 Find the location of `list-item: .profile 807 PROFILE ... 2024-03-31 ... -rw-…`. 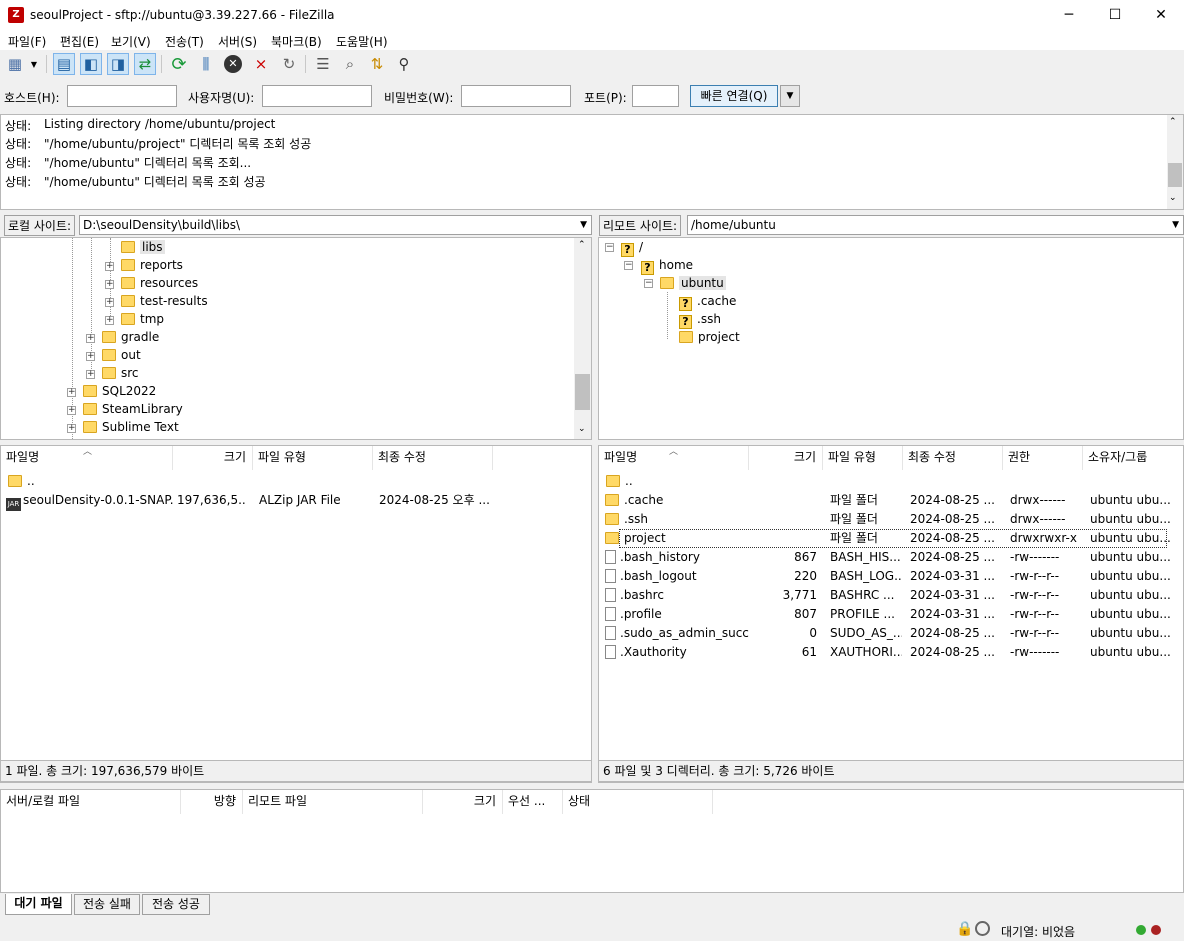

list-item: .profile 807 PROFILE ... 2024-03-31 ... -rw-… is located at coordinates (891, 614).